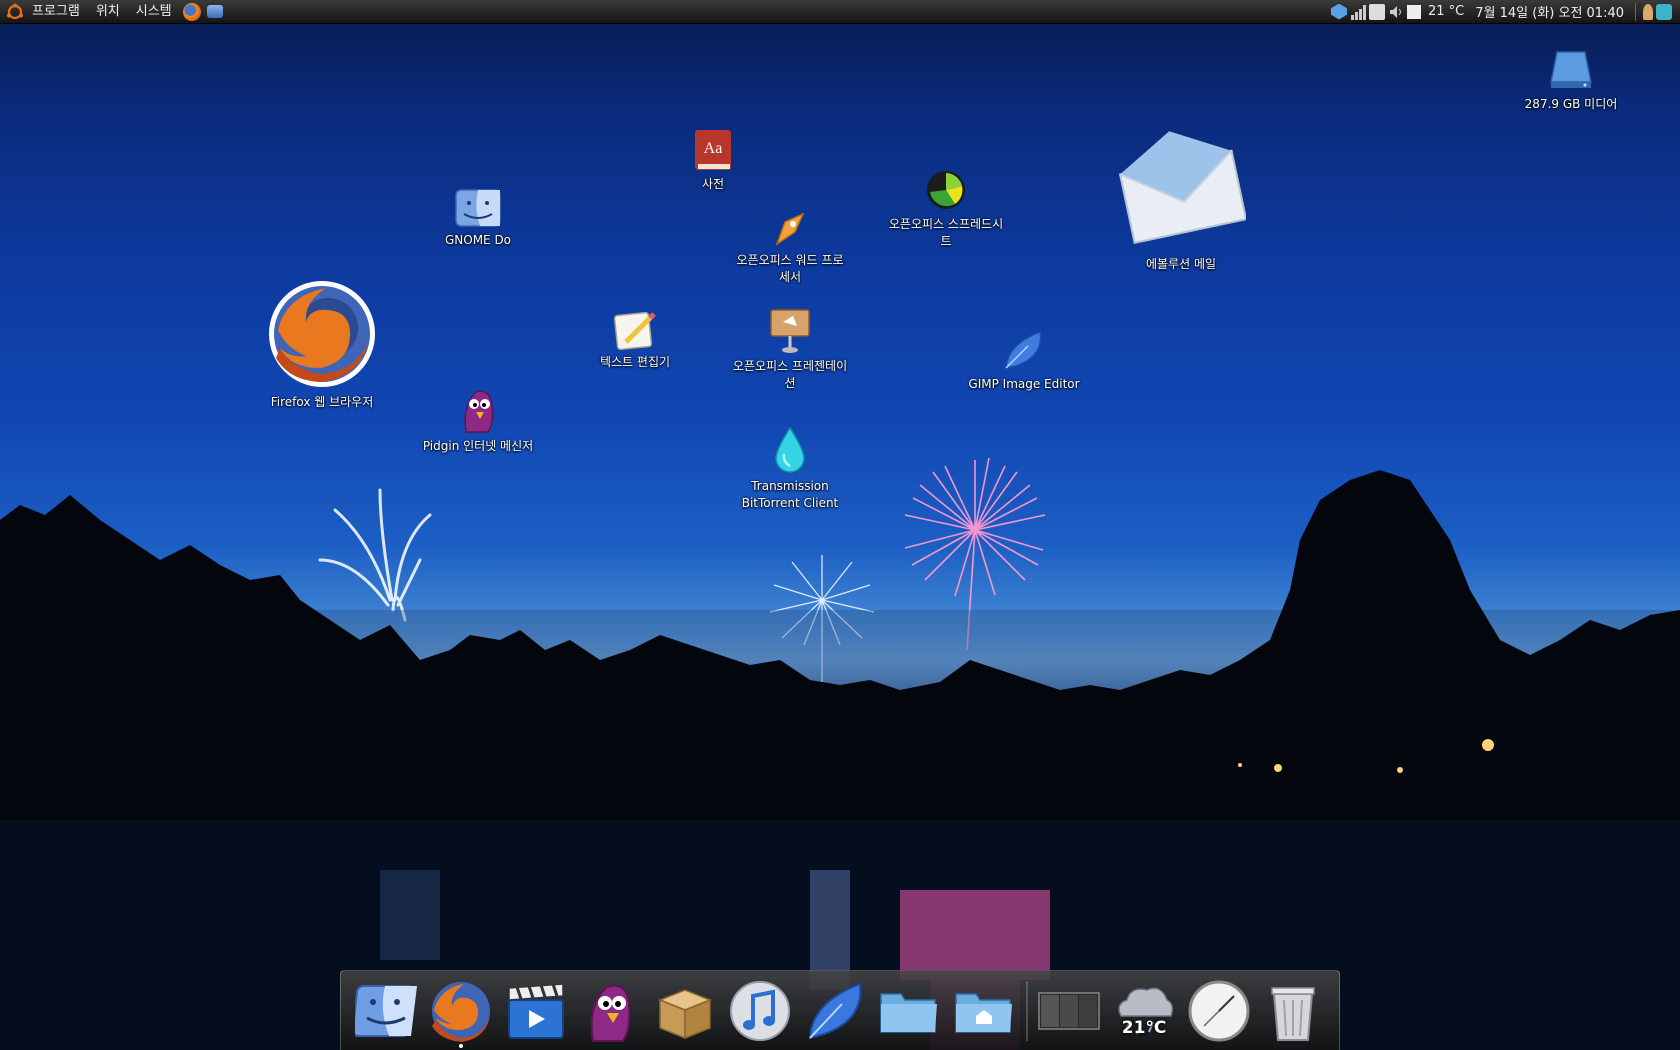  What do you see at coordinates (478, 208) in the screenshot?
I see `finder-face-icon` at bounding box center [478, 208].